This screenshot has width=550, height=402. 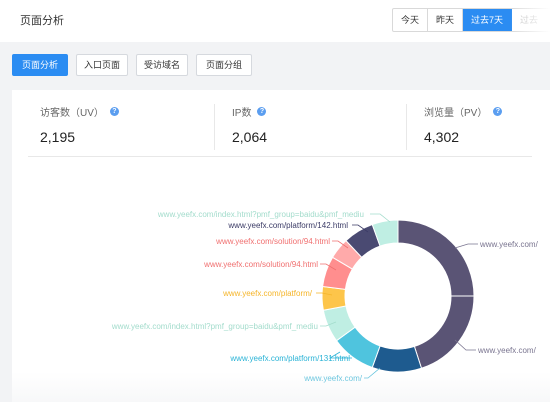 I want to click on slice-label: www.yeefx.com/platform/131.html, so click(x=289, y=358).